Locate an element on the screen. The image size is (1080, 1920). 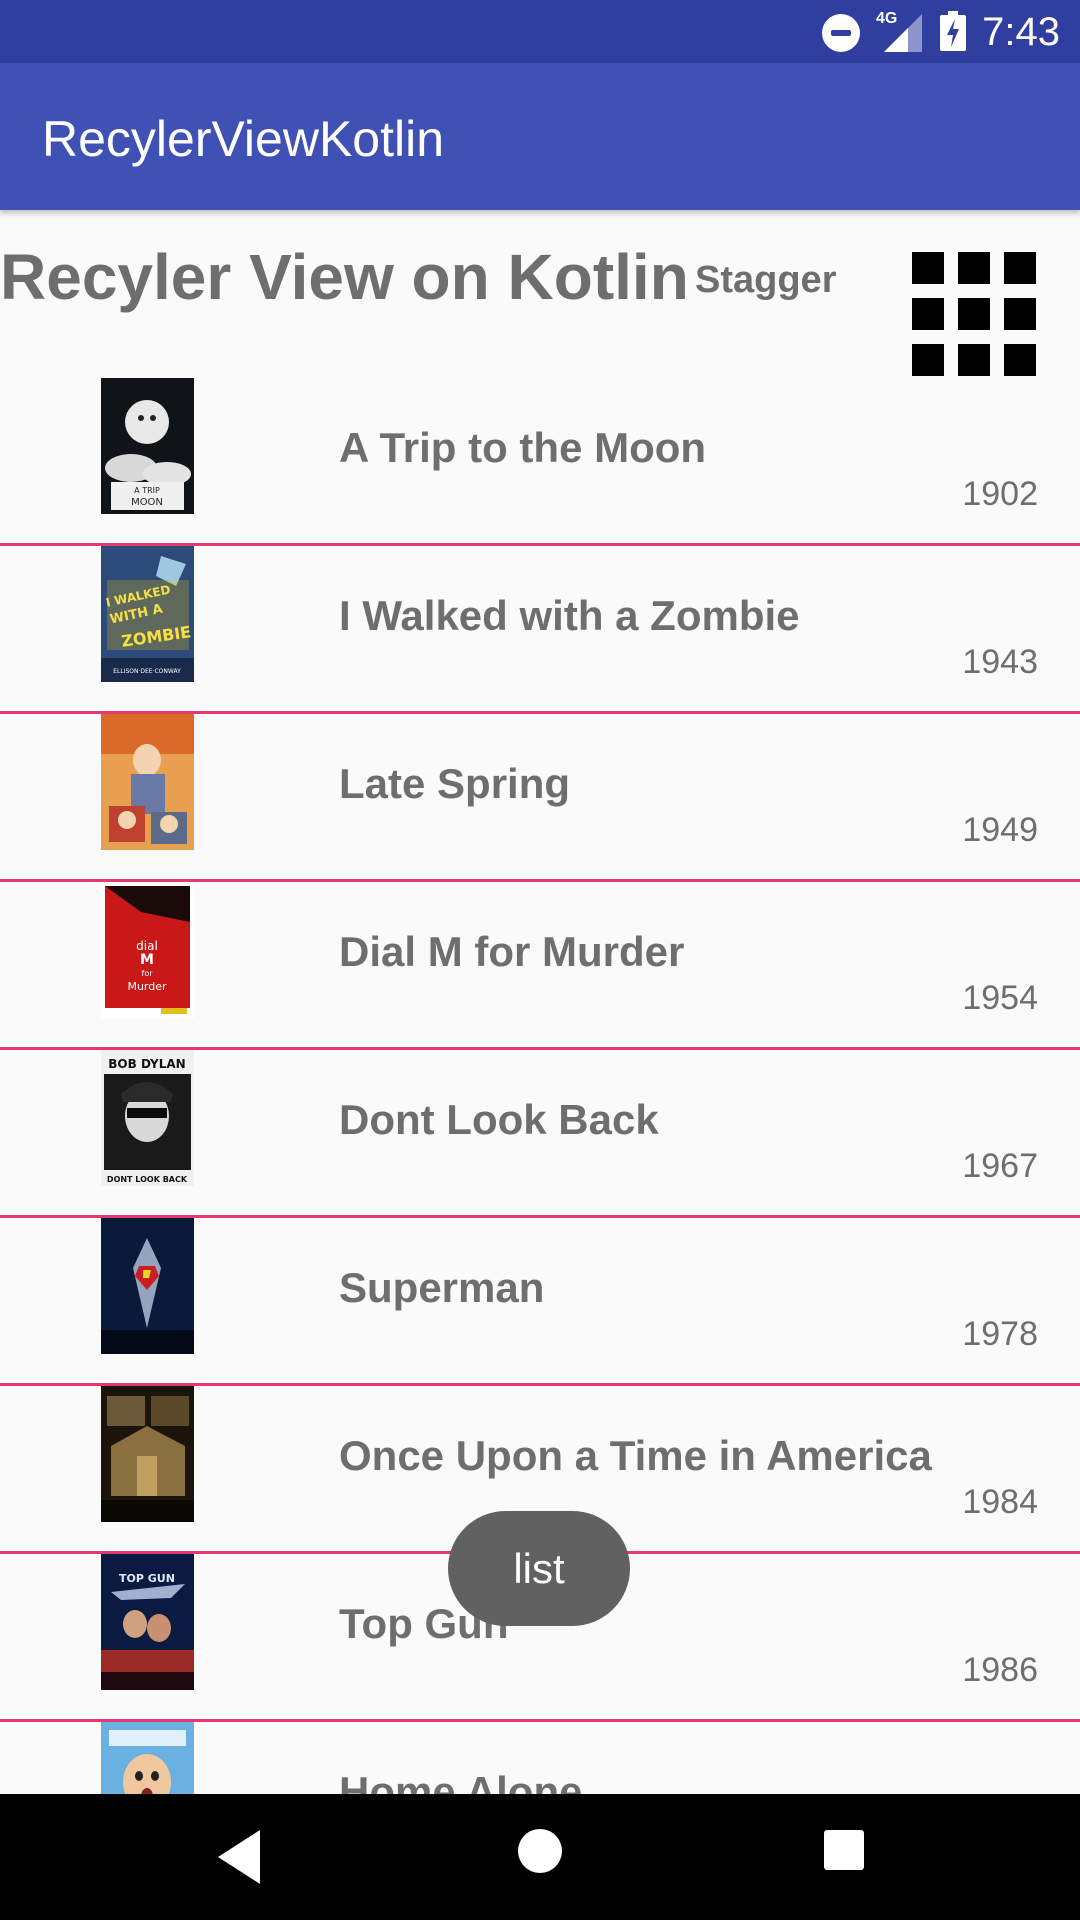
navigation-bar is located at coordinates (540, 1857).